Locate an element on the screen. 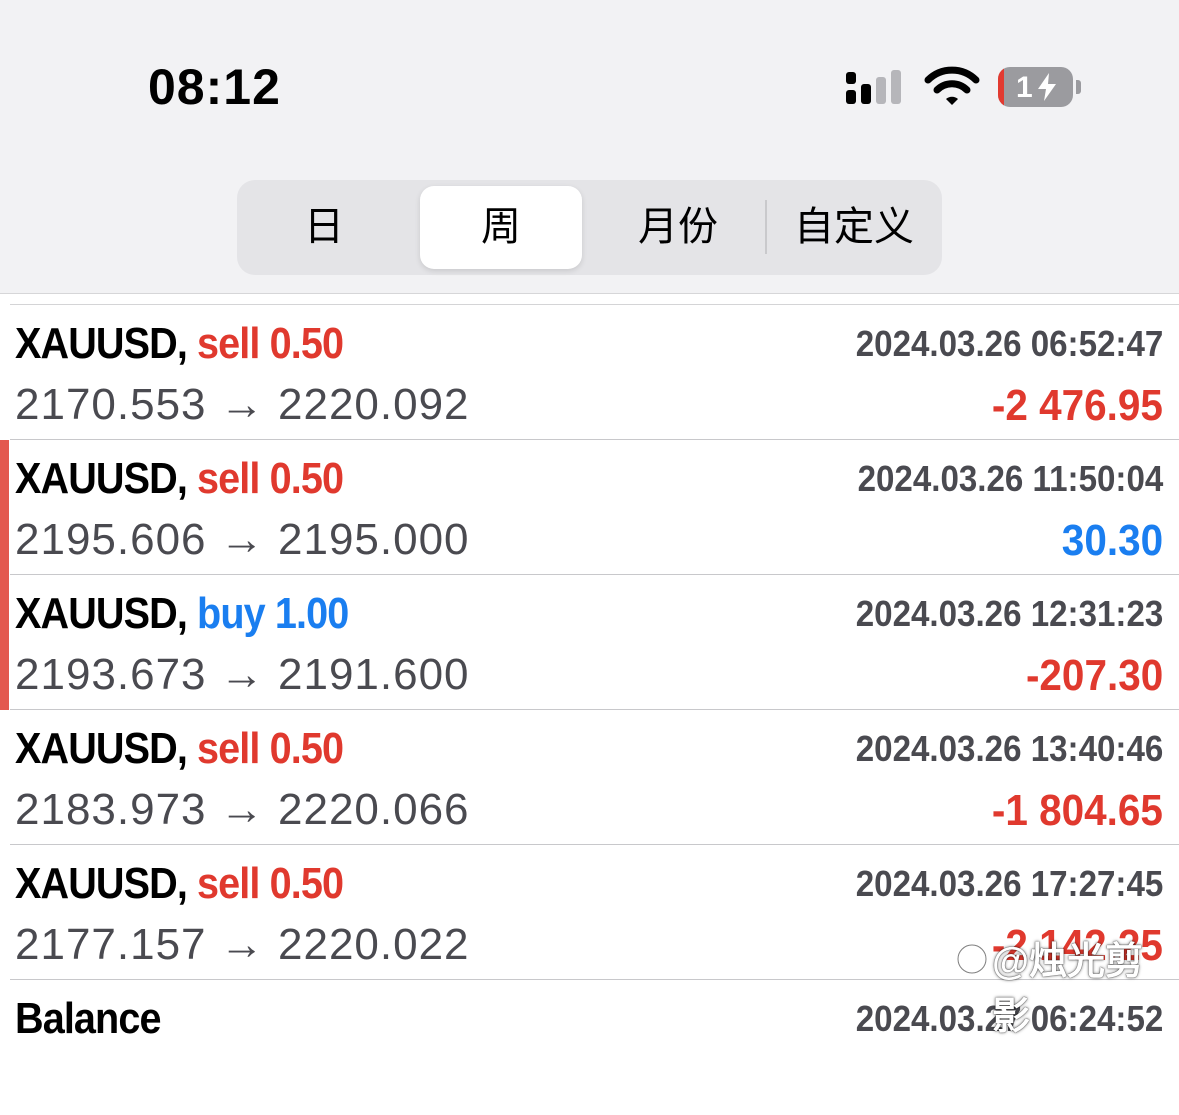 Image resolution: width=1179 pixels, height=1115 pixels. trade-time: 2024.03.26 12:31:23 is located at coordinates (1009, 613).